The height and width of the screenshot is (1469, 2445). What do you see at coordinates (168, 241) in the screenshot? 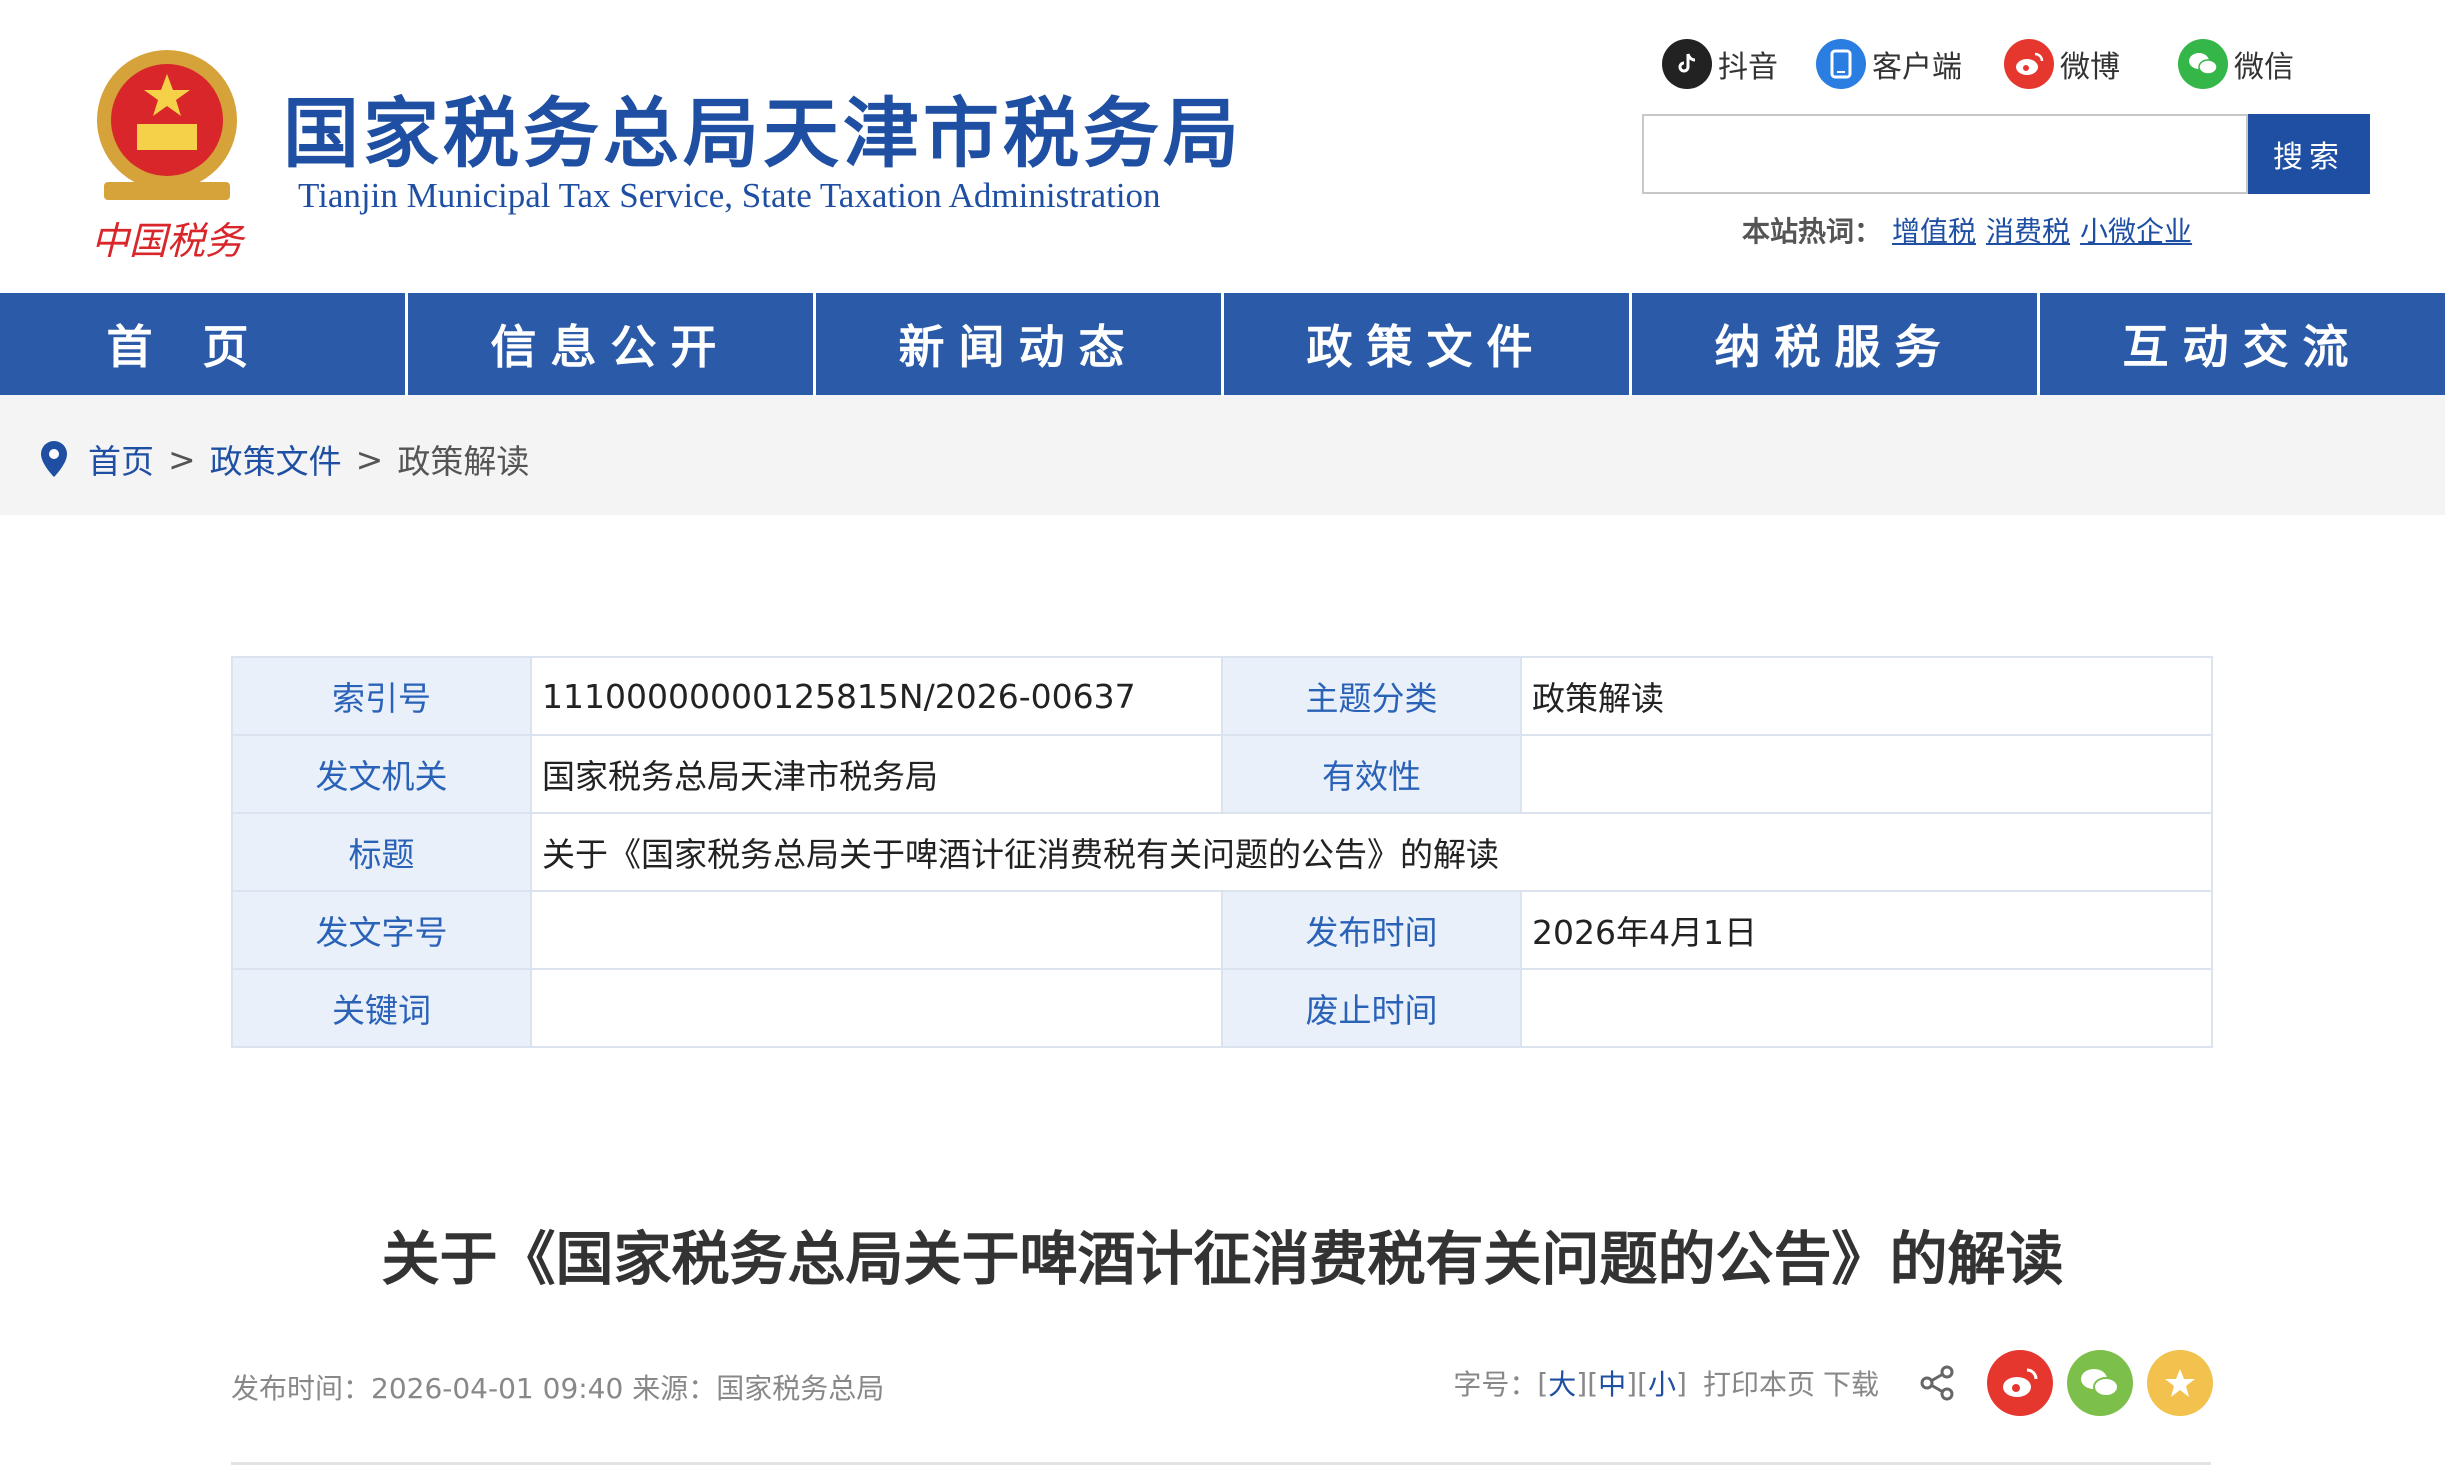
I see `svg-text: 中国税务` at bounding box center [168, 241].